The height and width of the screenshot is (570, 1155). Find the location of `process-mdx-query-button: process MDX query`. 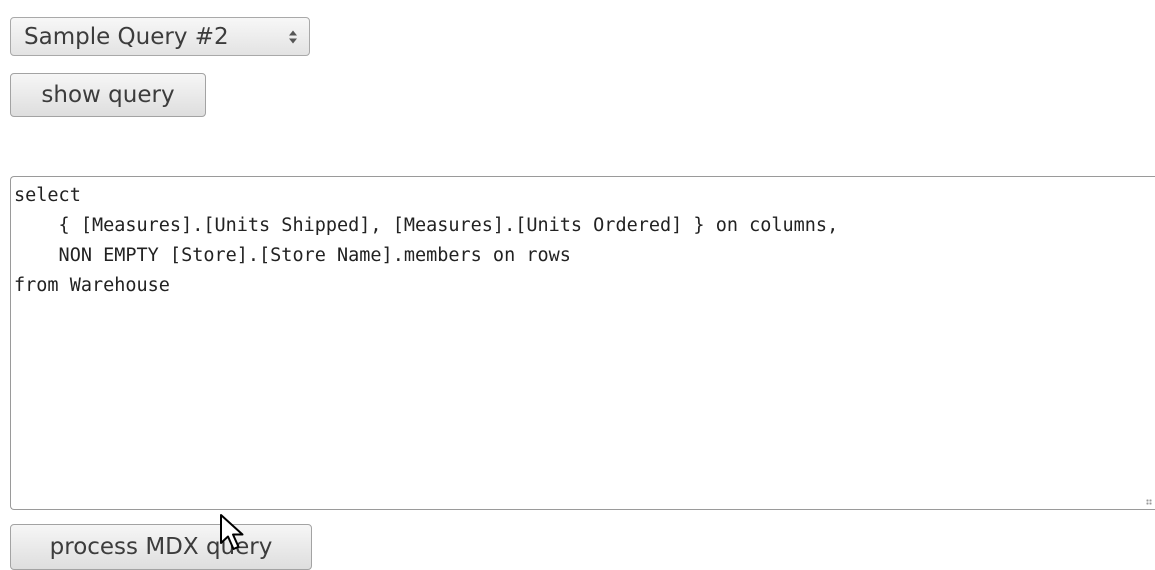

process-mdx-query-button: process MDX query is located at coordinates (161, 547).